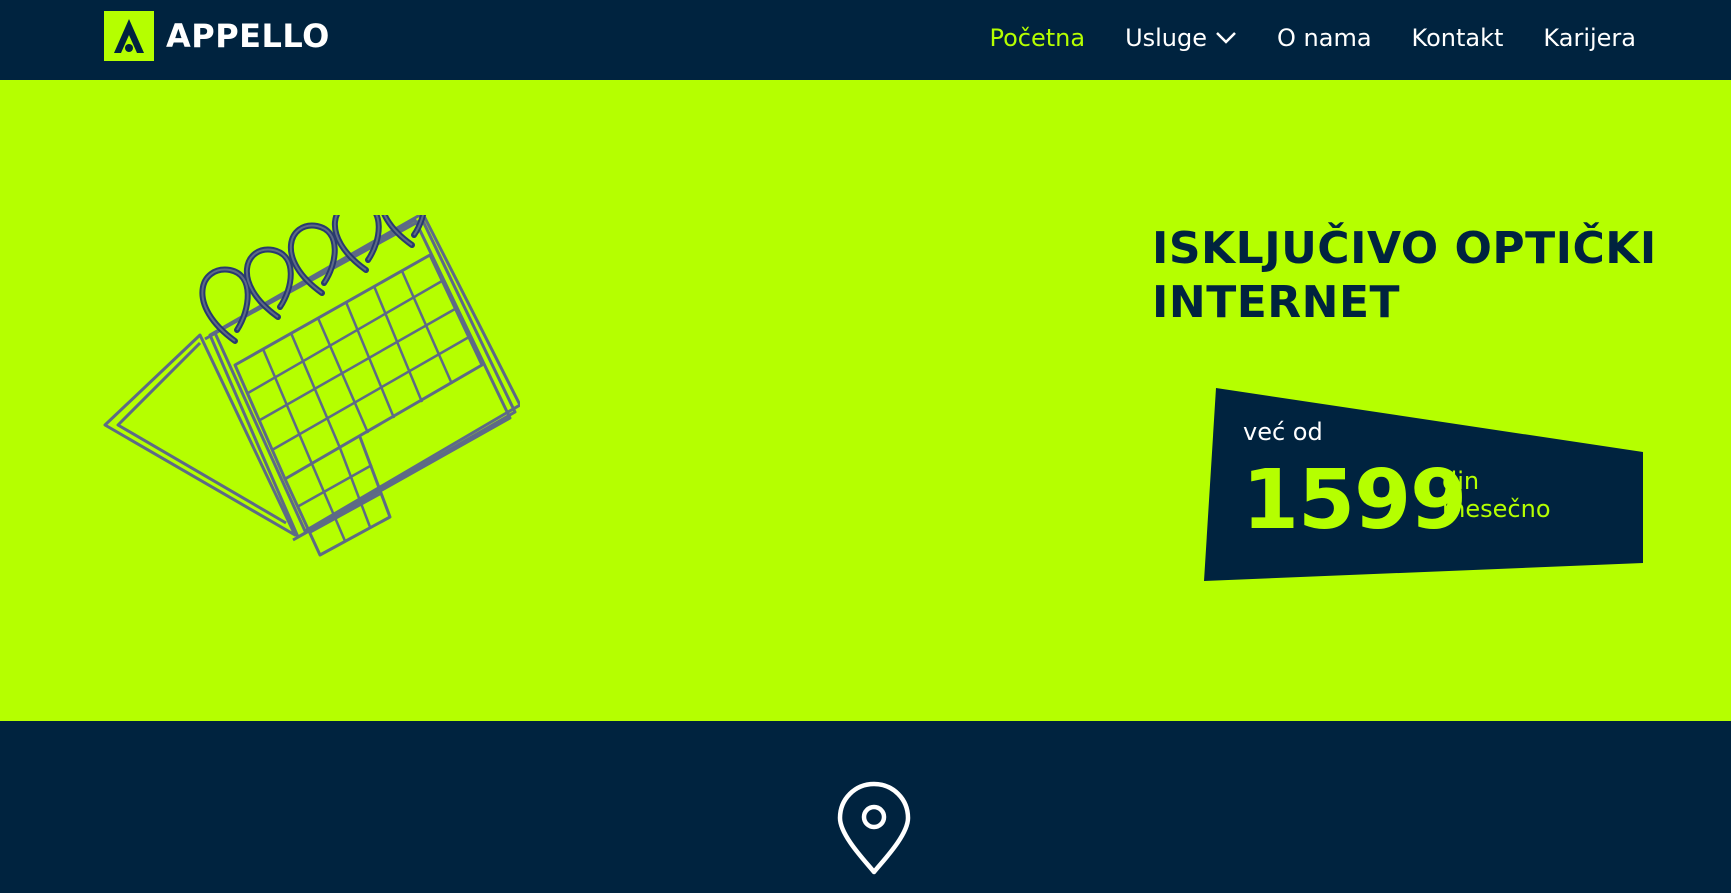 Image resolution: width=1731 pixels, height=893 pixels. Describe the element at coordinates (1226, 38) in the screenshot. I see `chevron-down-icon` at that location.